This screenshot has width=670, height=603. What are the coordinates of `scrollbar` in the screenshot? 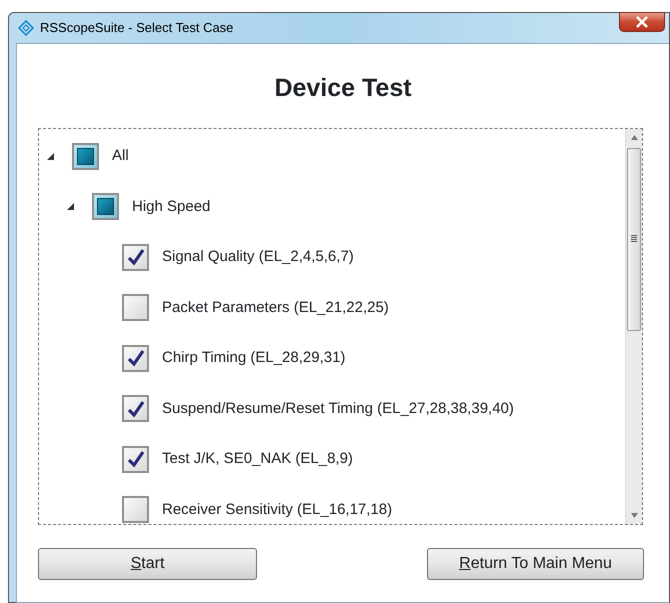 It's located at (633, 326).